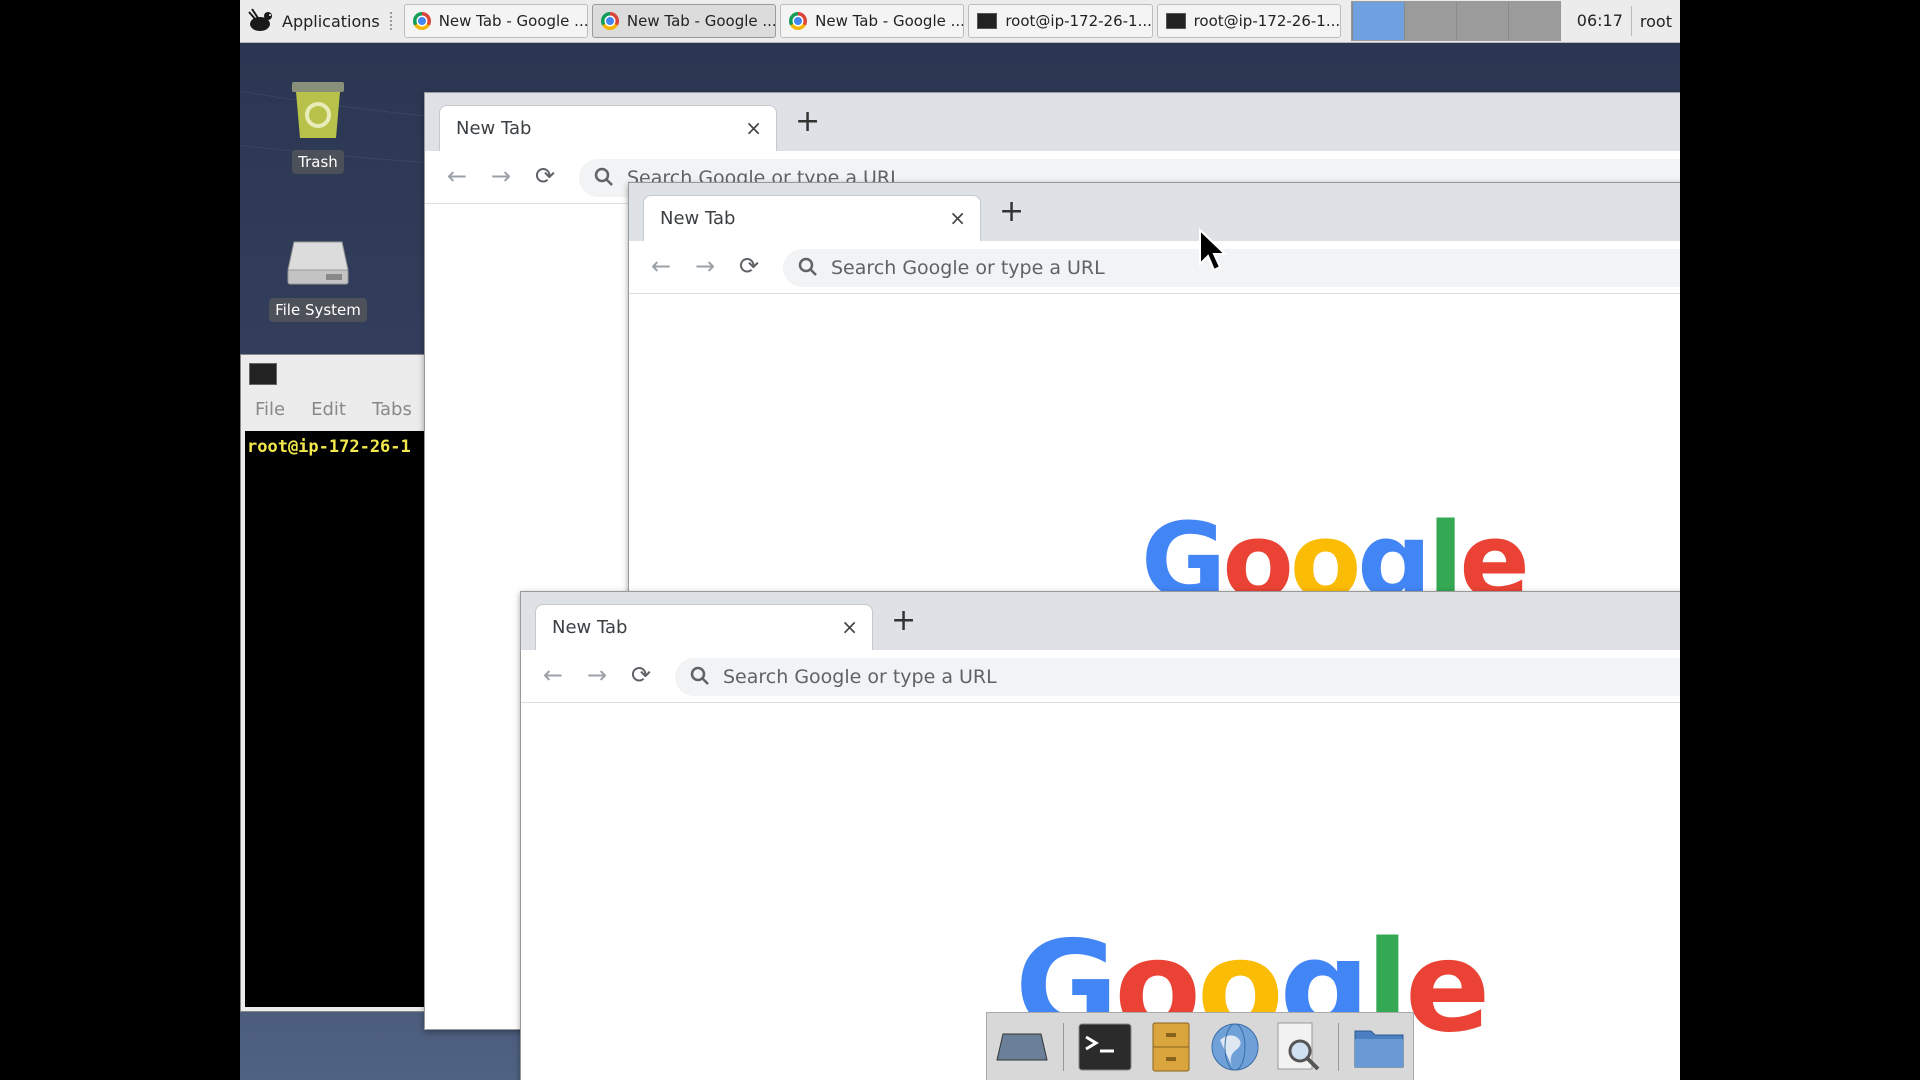 The height and width of the screenshot is (1080, 1920). What do you see at coordinates (1600, 21) in the screenshot?
I see `panel-clock: 06:17` at bounding box center [1600, 21].